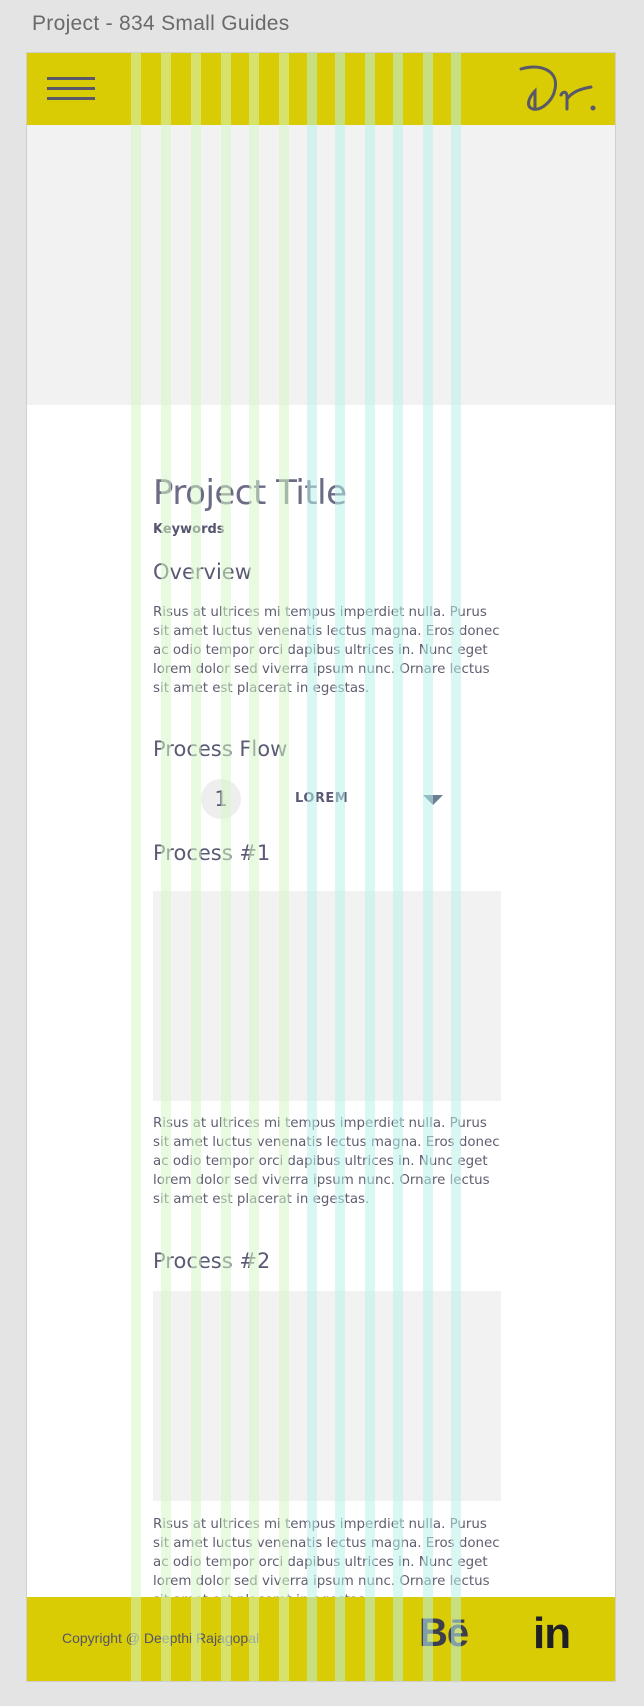  What do you see at coordinates (321, 89) in the screenshot?
I see `site-header` at bounding box center [321, 89].